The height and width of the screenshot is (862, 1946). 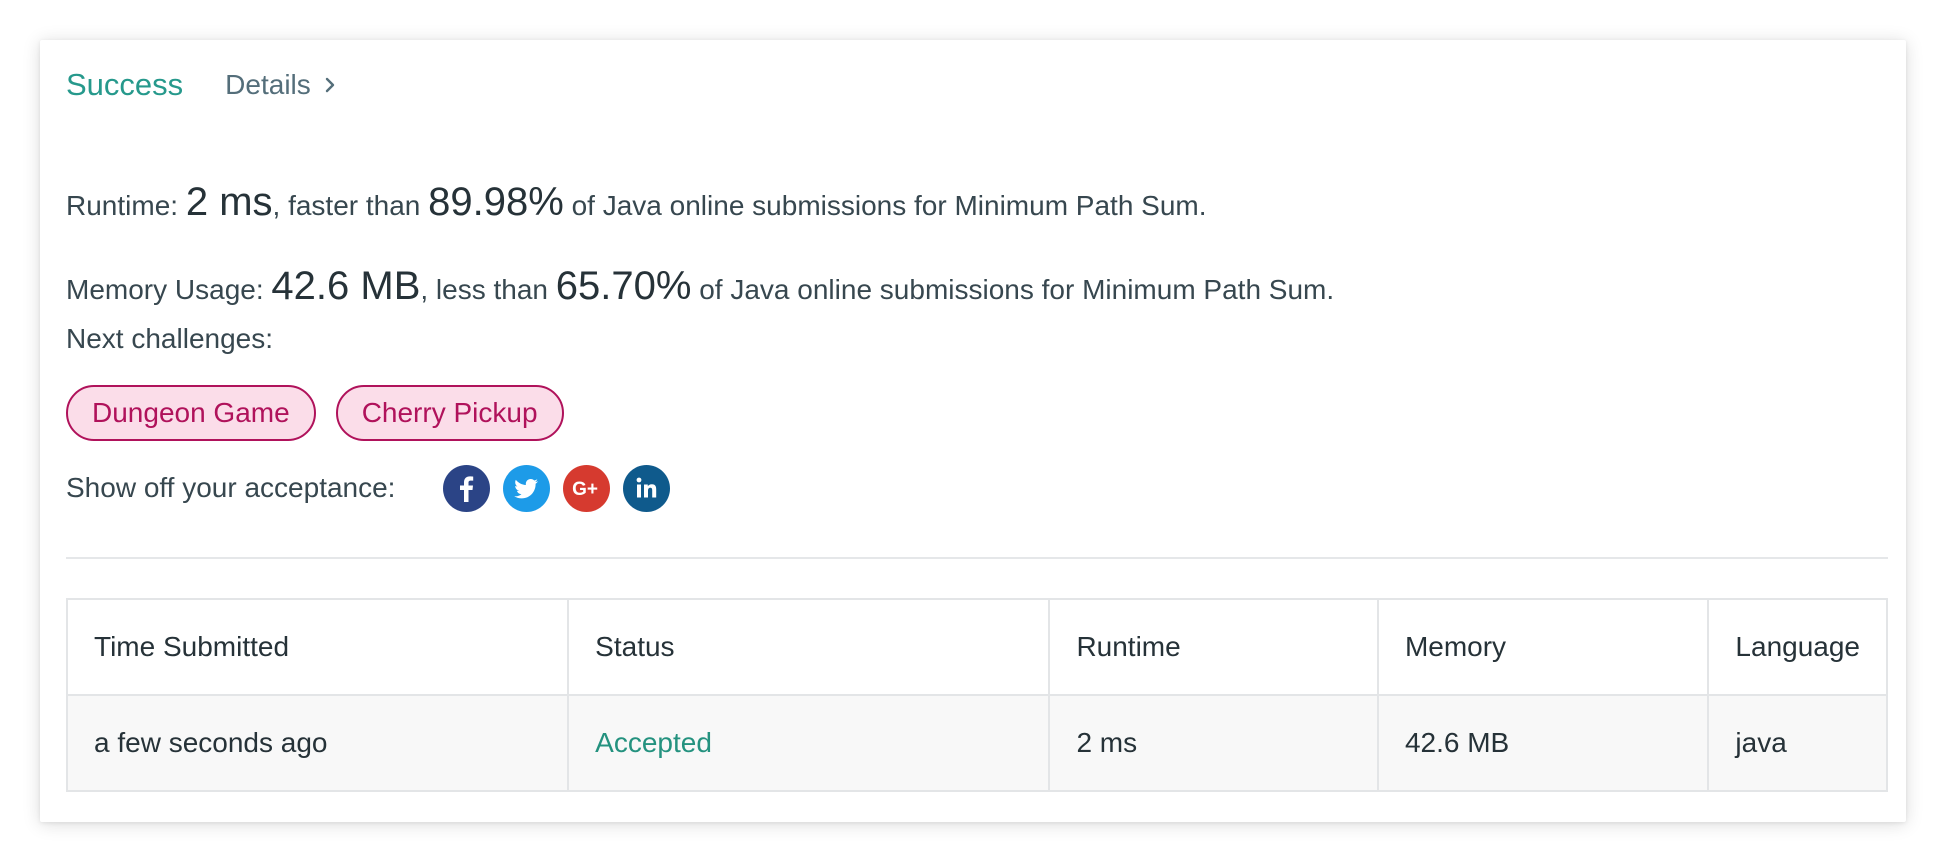 I want to click on details-label: Details, so click(x=268, y=84).